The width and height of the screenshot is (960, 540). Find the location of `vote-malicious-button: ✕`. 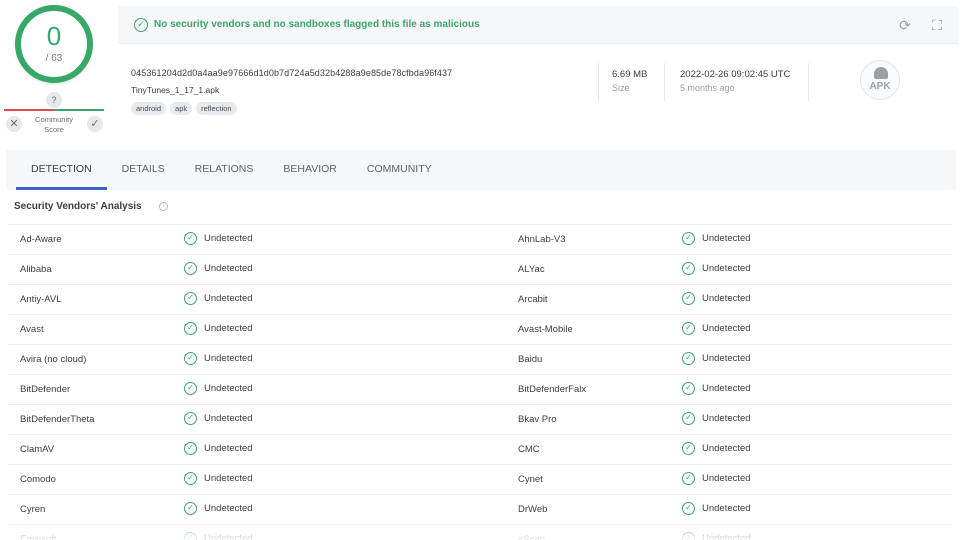

vote-malicious-button: ✕ is located at coordinates (14, 124).